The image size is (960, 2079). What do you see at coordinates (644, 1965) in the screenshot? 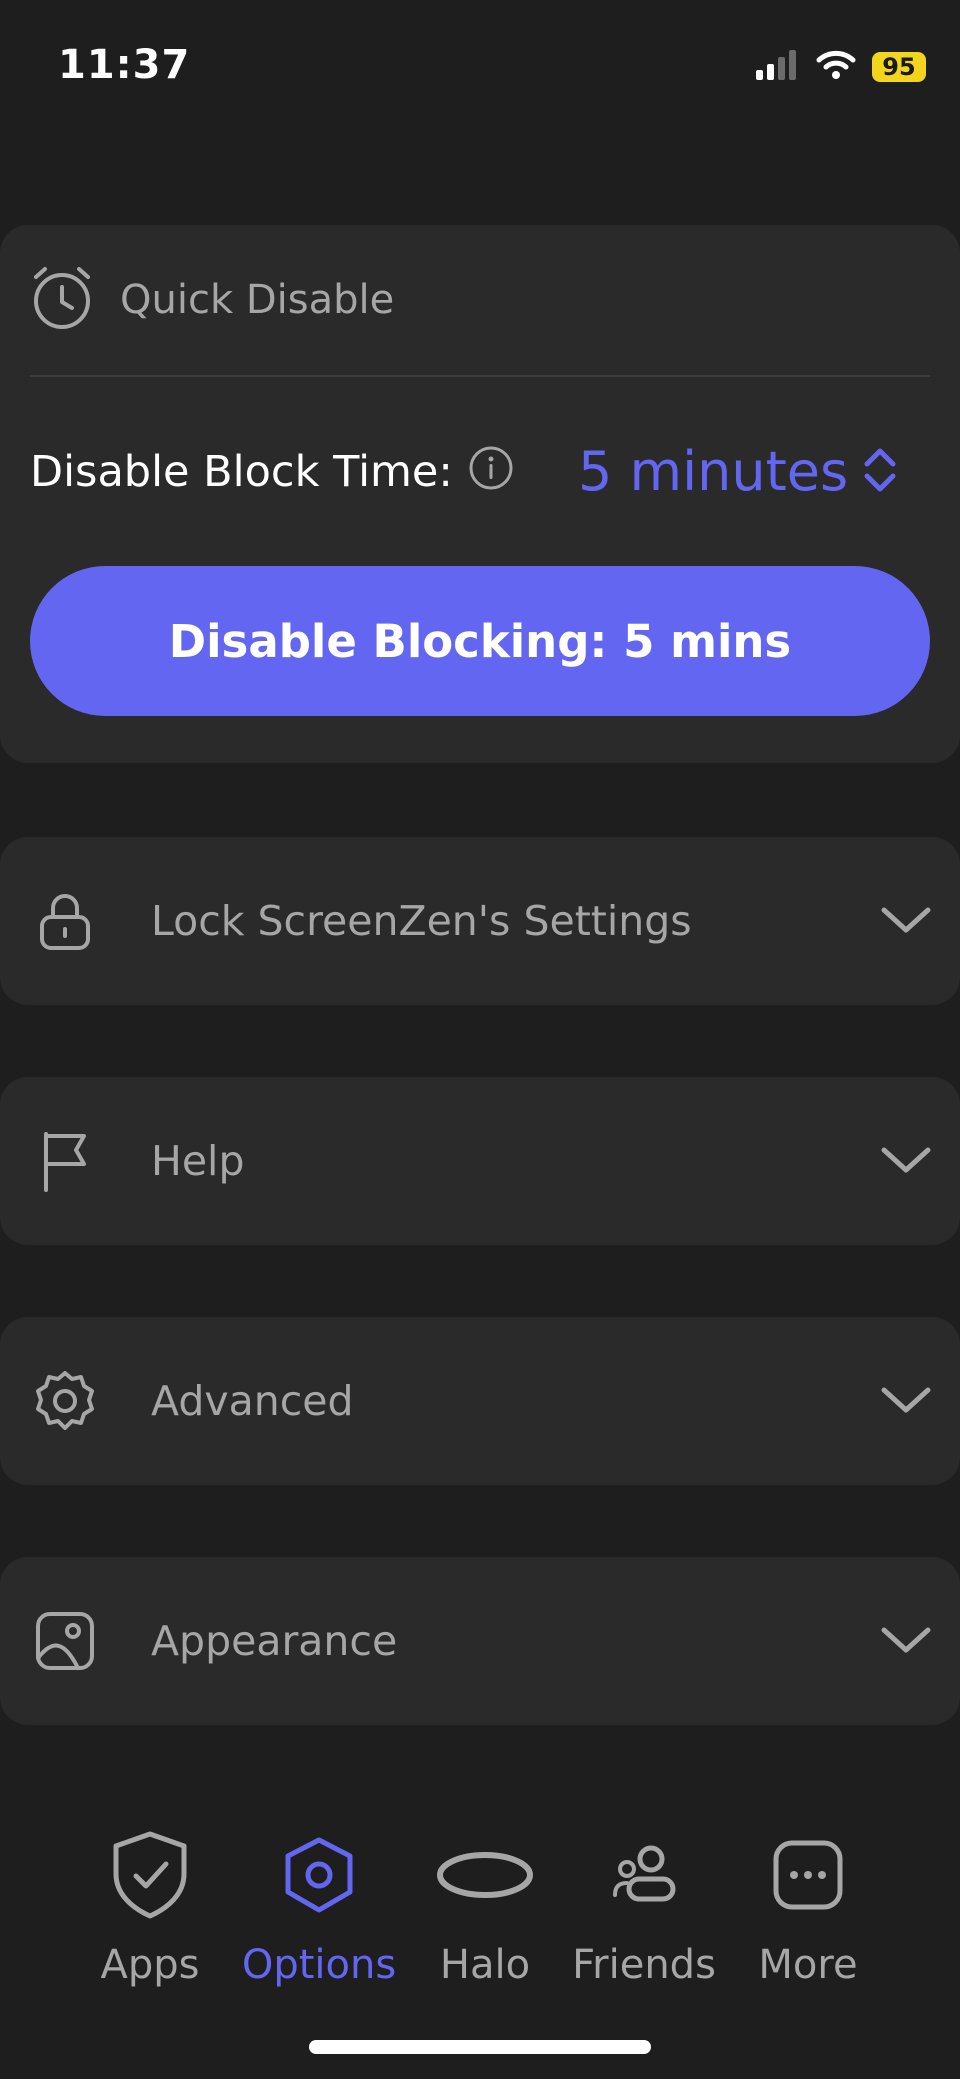
I see `tab-friends-label: Friends` at bounding box center [644, 1965].